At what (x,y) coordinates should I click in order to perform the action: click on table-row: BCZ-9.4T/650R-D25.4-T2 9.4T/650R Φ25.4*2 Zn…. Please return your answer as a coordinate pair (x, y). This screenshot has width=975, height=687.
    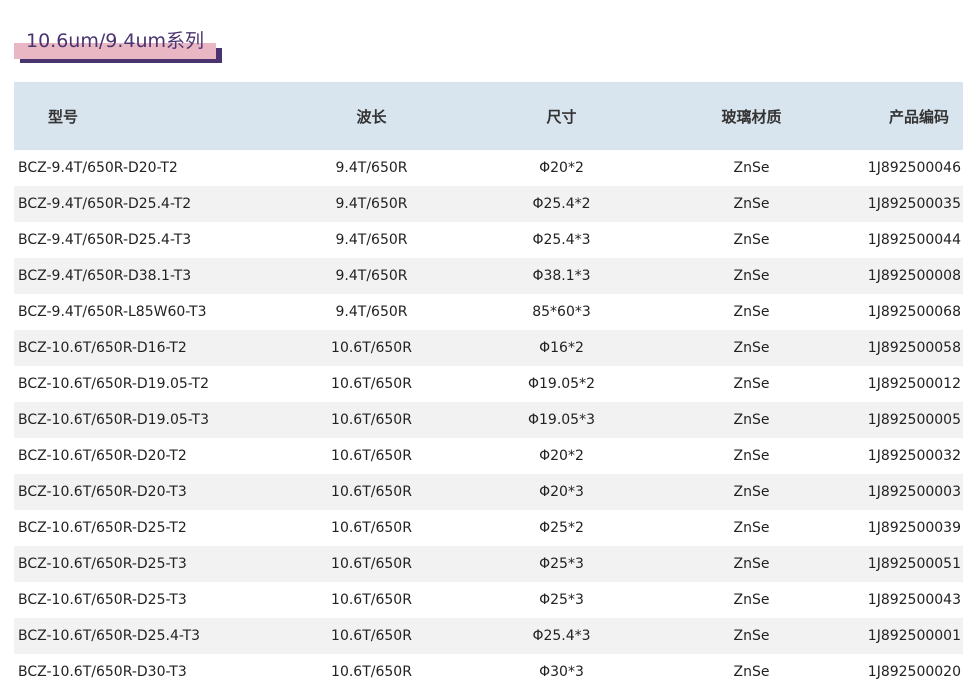
    Looking at the image, I should click on (488, 204).